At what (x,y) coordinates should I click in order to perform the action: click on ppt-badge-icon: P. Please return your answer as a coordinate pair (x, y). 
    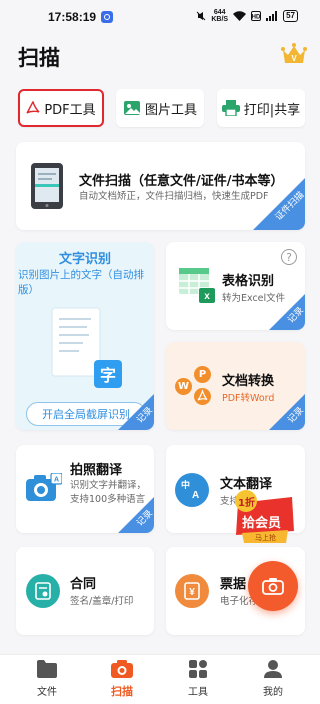
    Looking at the image, I should click on (202, 374).